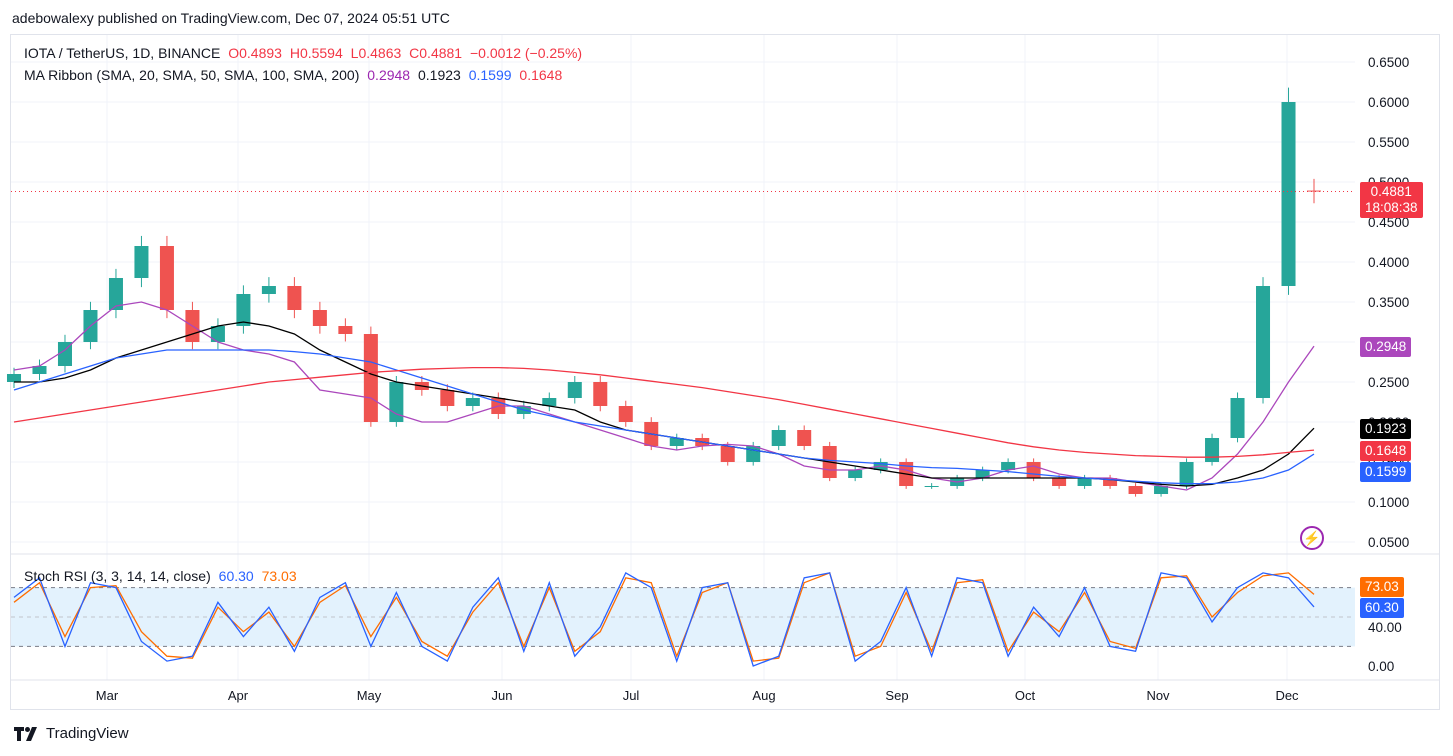 The height and width of the screenshot is (756, 1453). What do you see at coordinates (1388, 142) in the screenshot?
I see `y-tick-label: 0.5500` at bounding box center [1388, 142].